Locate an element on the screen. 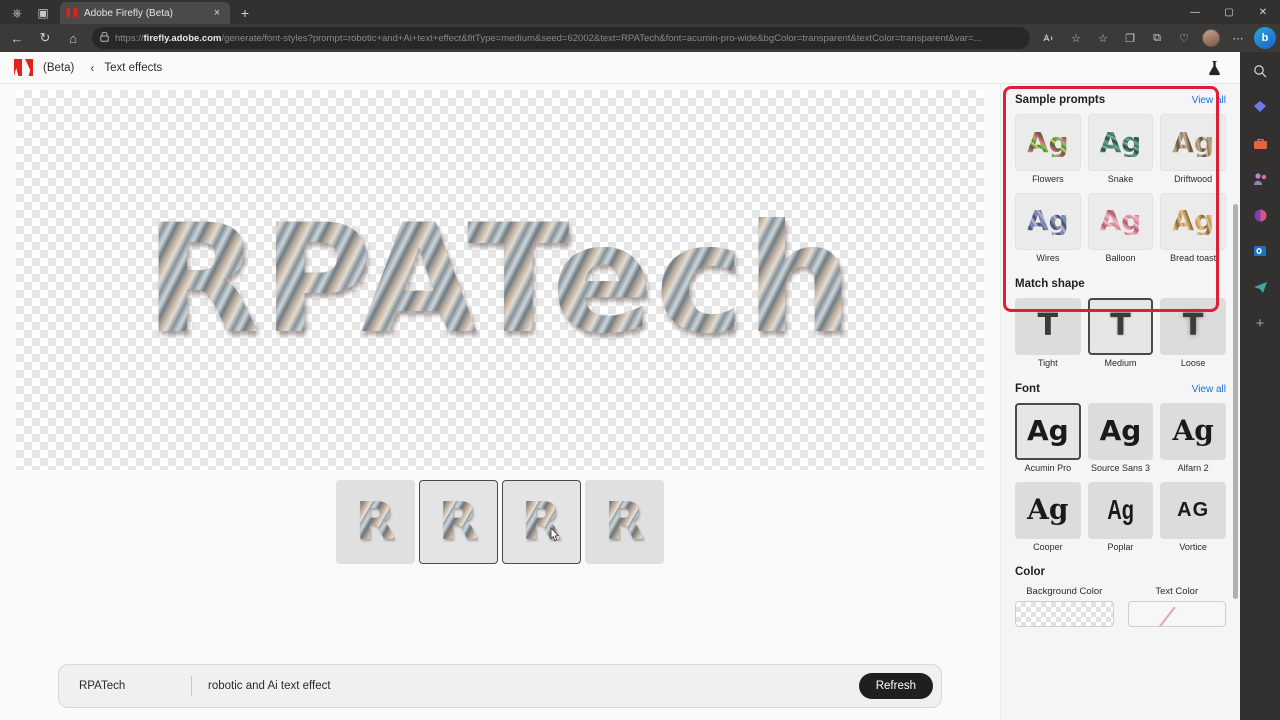  font-cooper: Ag Cooper is located at coordinates (1048, 517).